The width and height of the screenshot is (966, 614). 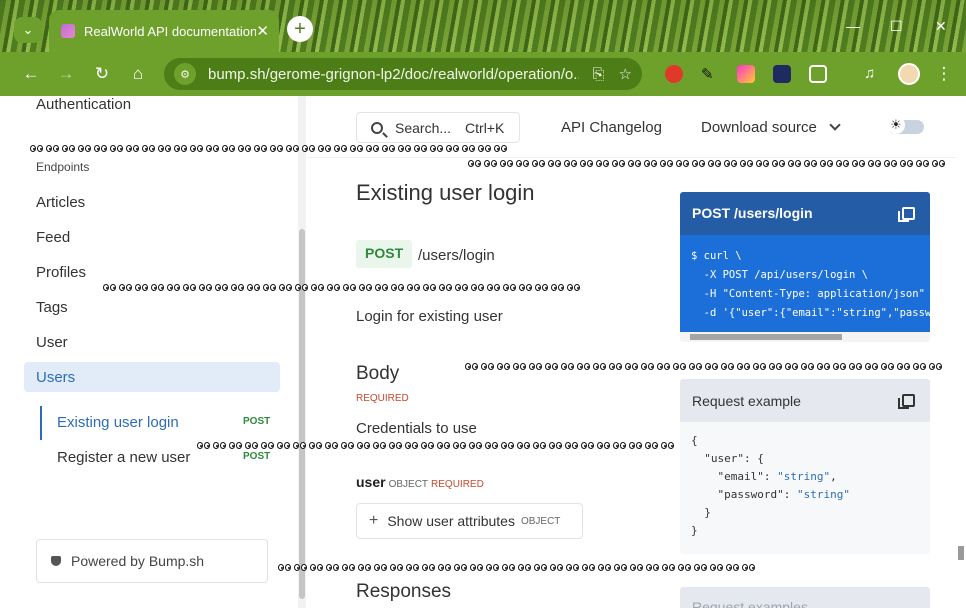 I want to click on responses-heading: Responses, so click(x=404, y=591).